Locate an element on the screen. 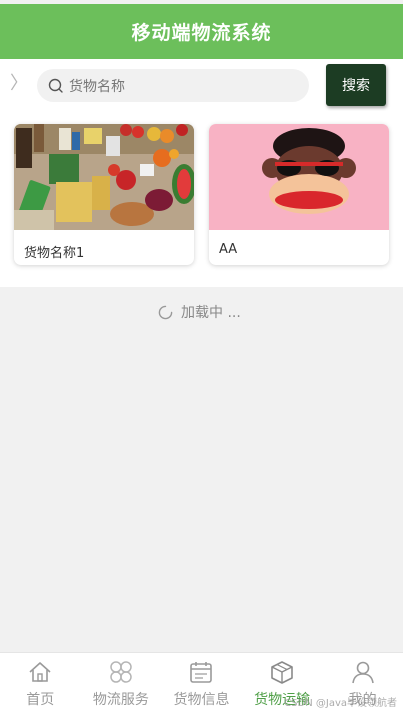  goods-name: AA is located at coordinates (228, 249).